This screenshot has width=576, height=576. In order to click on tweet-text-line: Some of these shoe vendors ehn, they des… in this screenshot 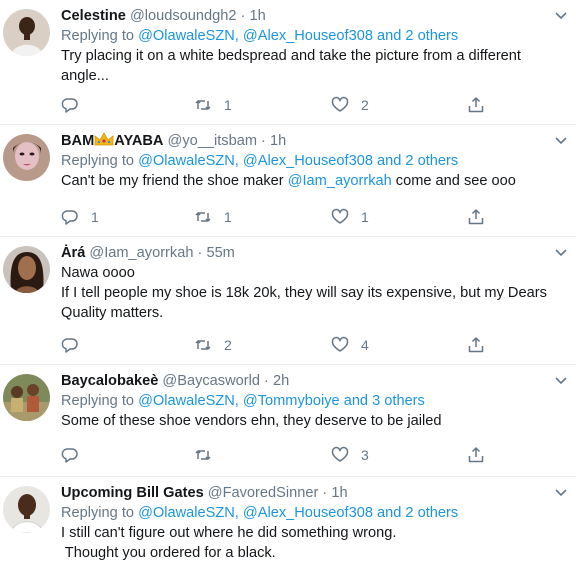, I will do `click(251, 421)`.